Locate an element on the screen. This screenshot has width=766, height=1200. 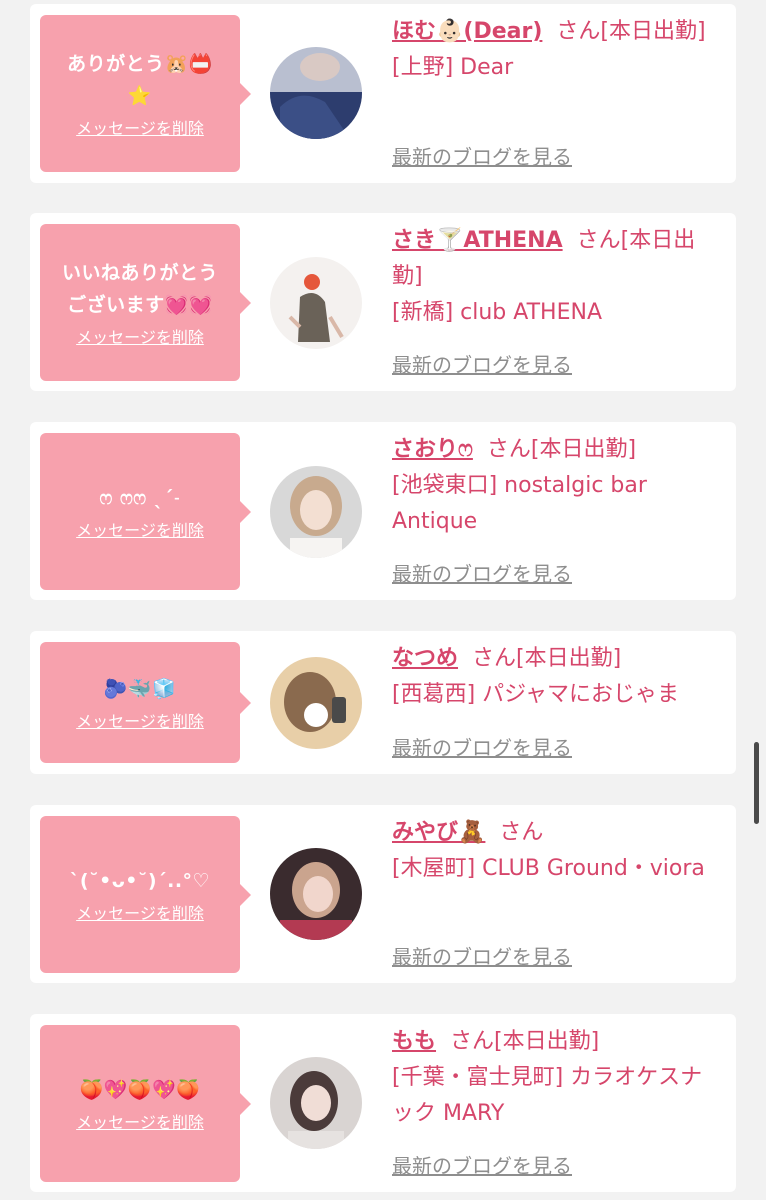
message-bubble: ˋ(˘•ᴗ•˘)ˊ..°♡ メッセージを削除 is located at coordinates (145, 894).